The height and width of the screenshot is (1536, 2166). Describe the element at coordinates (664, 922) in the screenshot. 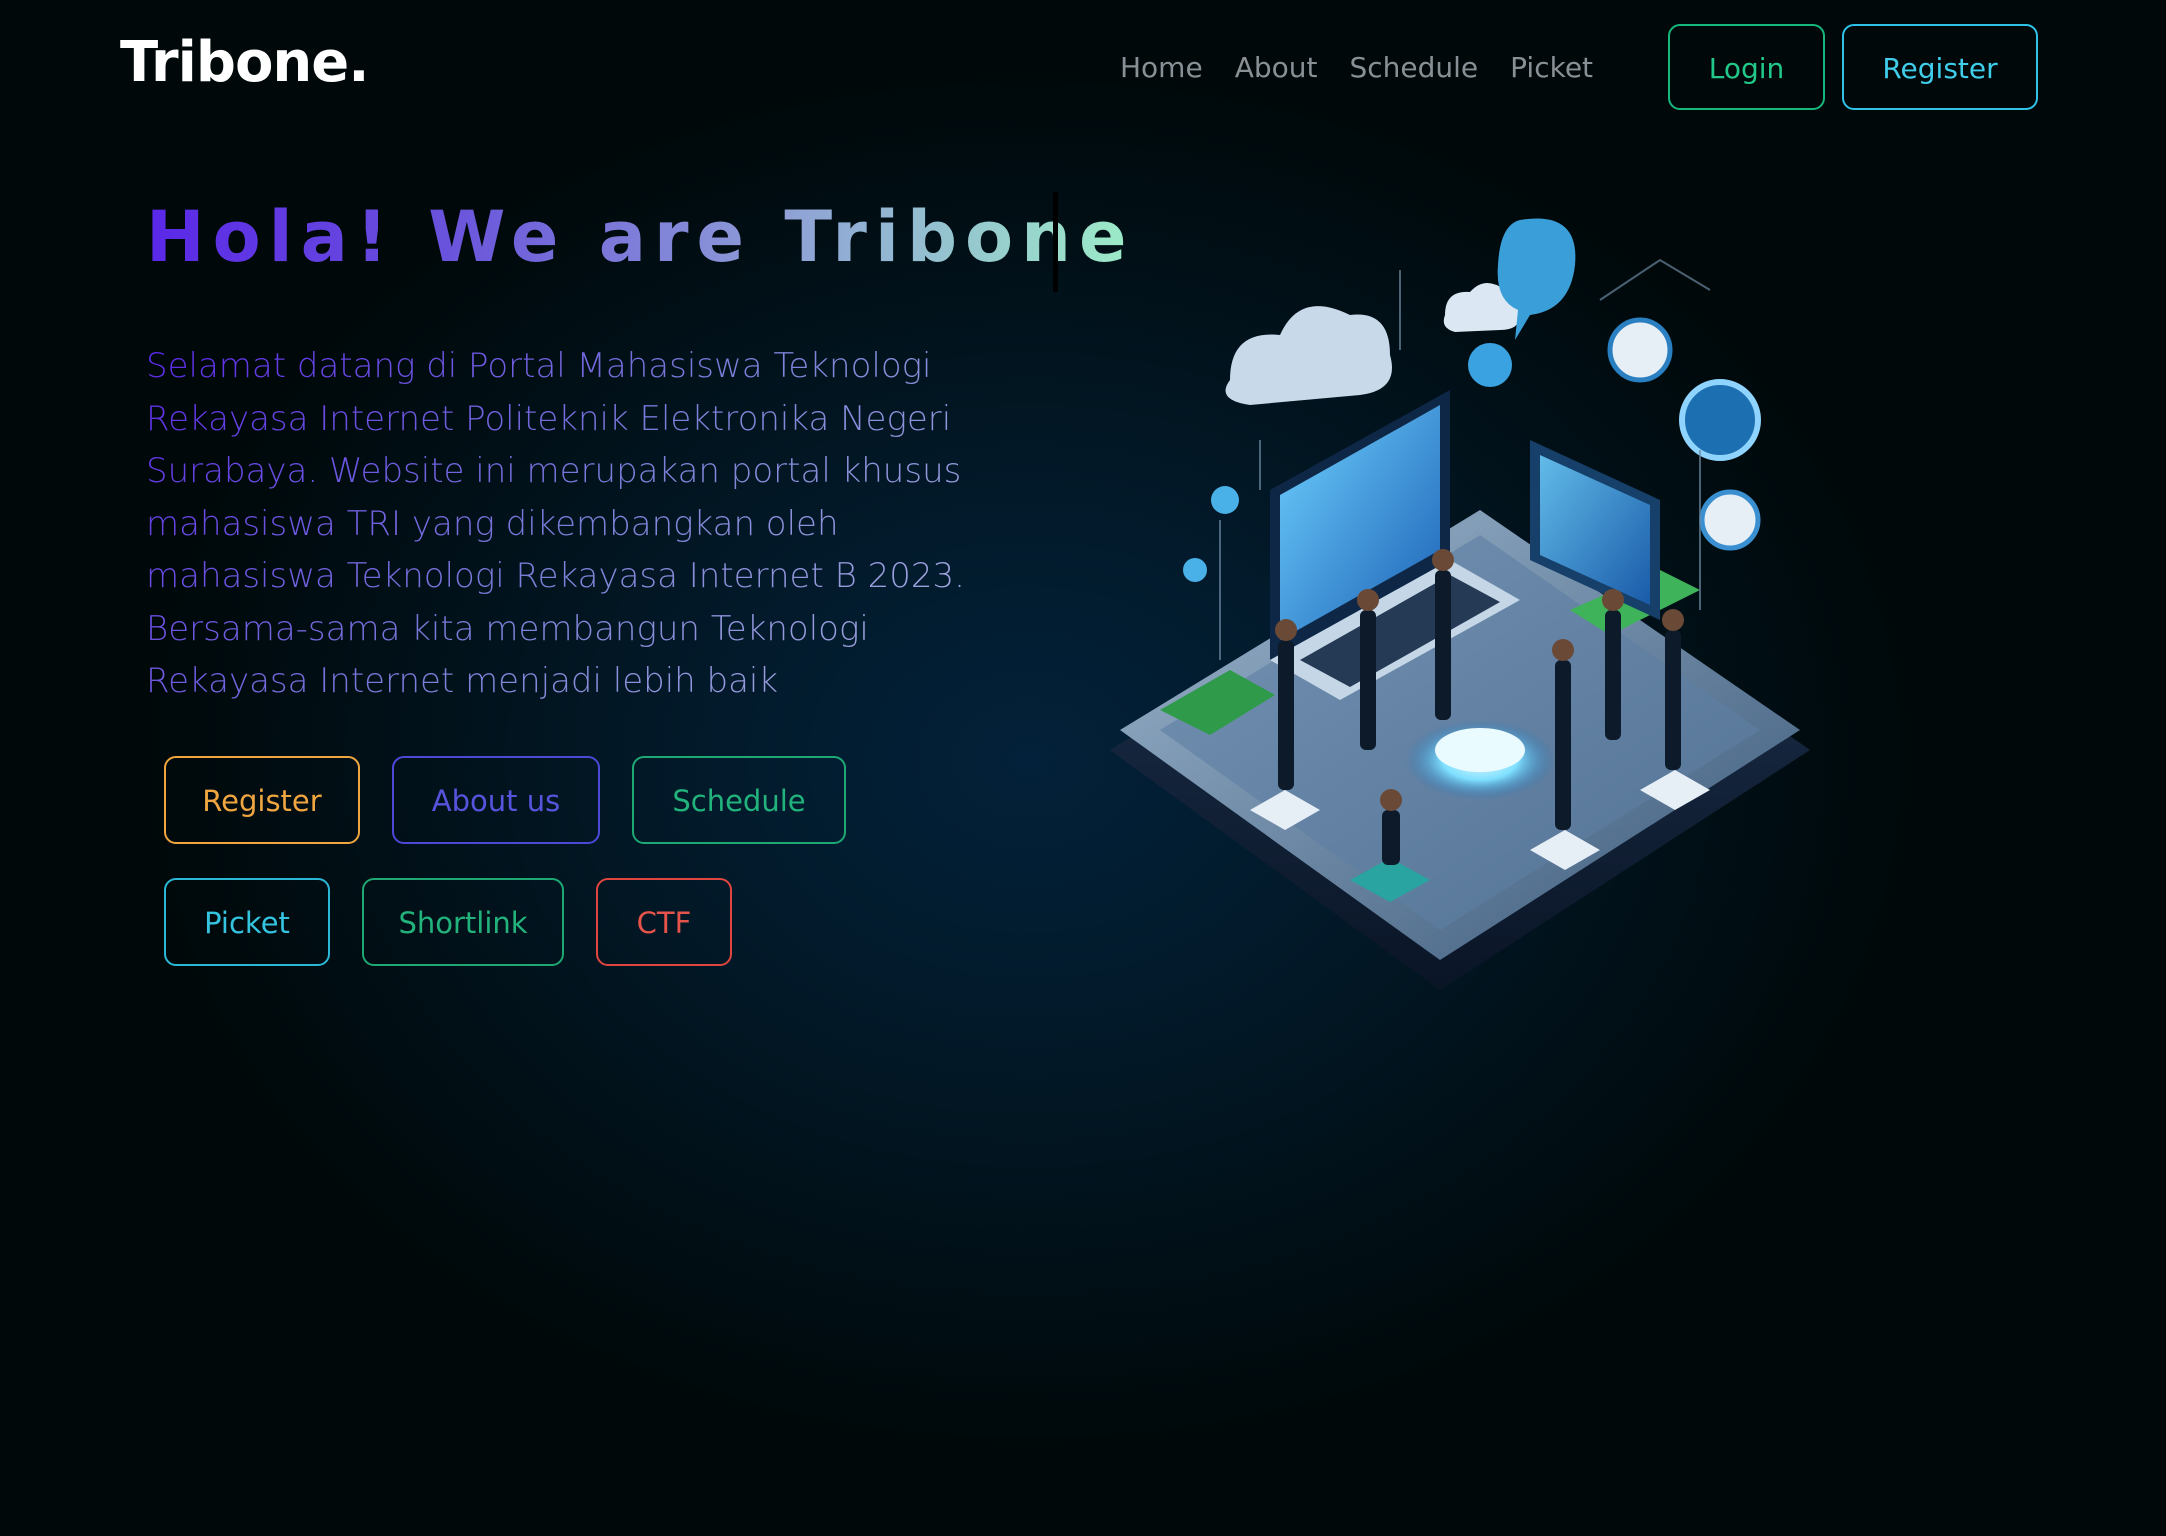

I see `ctf-button: CTF` at that location.